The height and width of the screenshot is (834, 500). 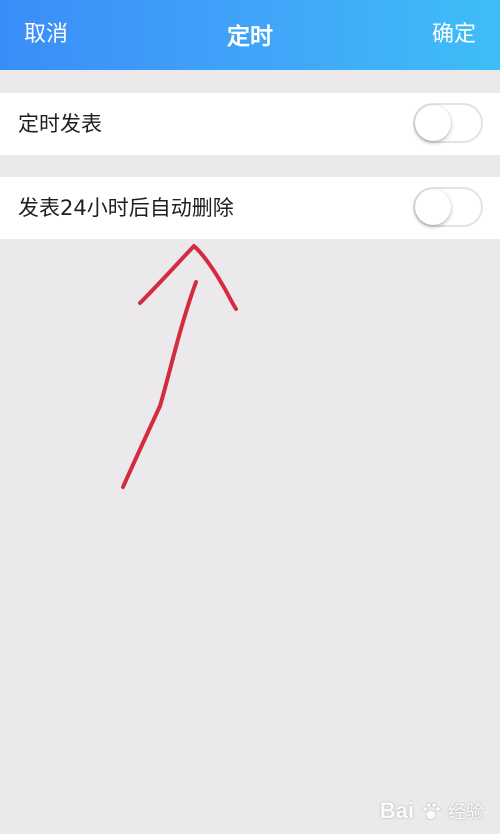 What do you see at coordinates (250, 124) in the screenshot?
I see `setting-row-scheduled-post: 定时发表` at bounding box center [250, 124].